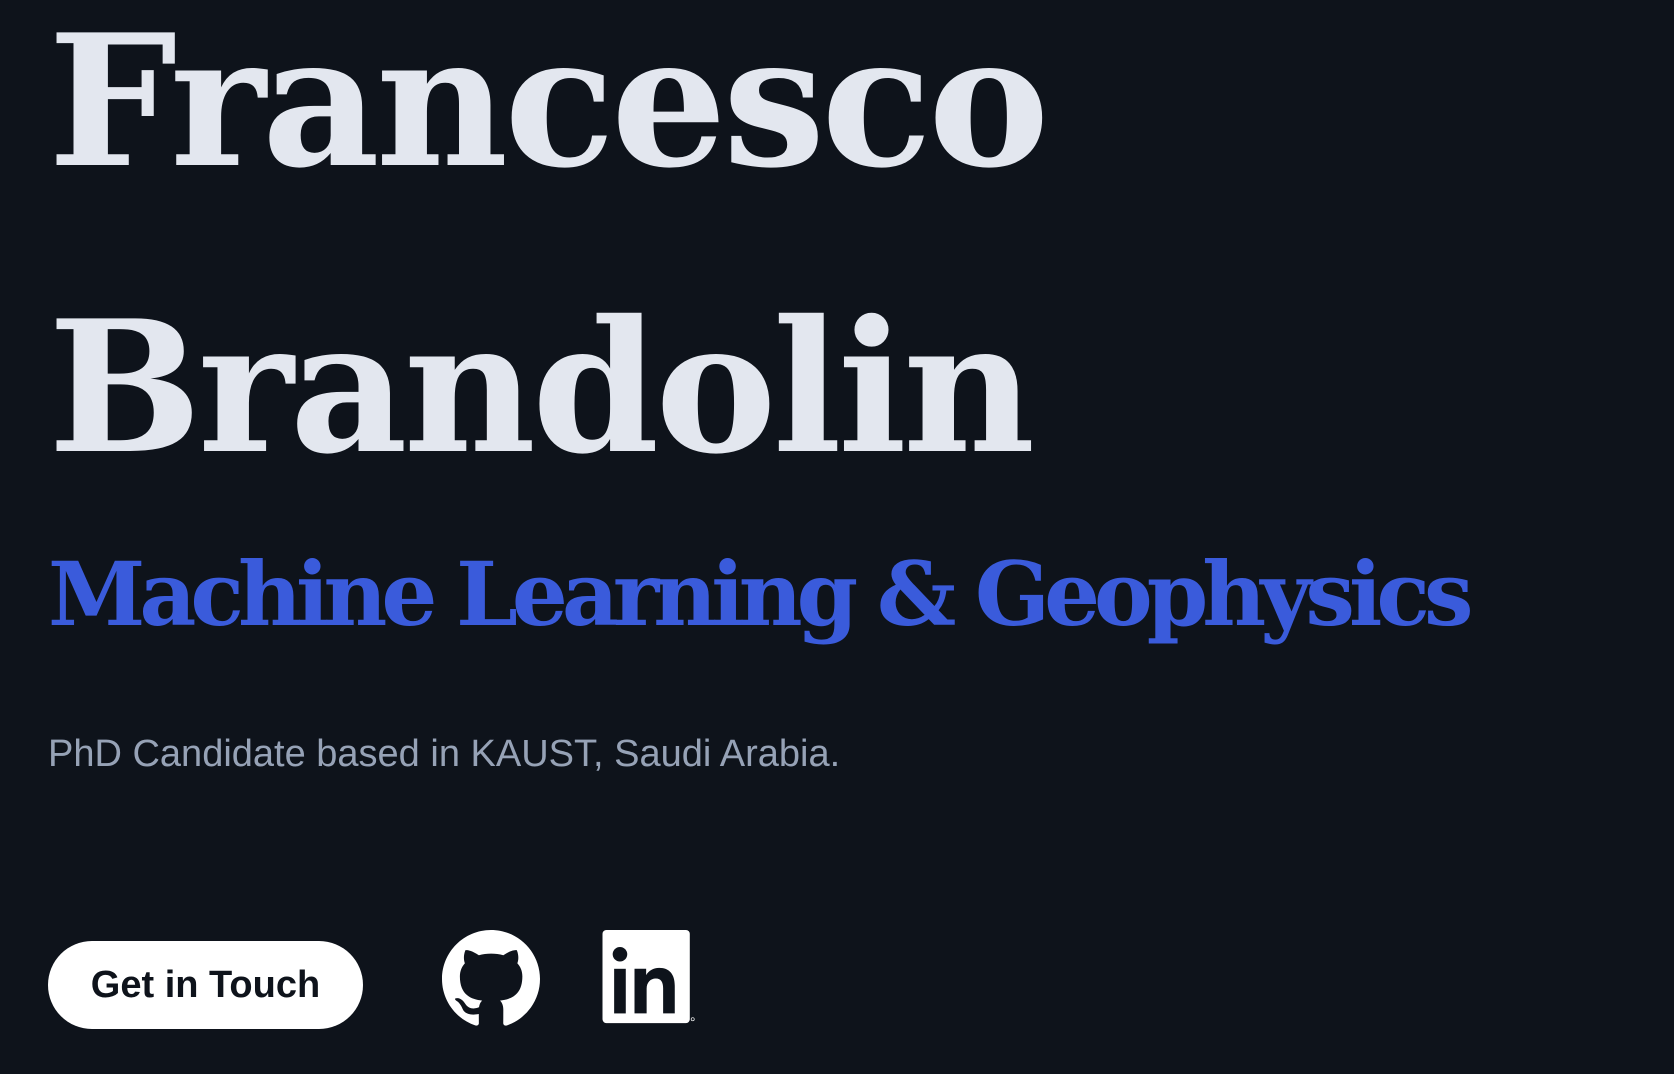 This screenshot has width=1674, height=1074. What do you see at coordinates (205, 985) in the screenshot?
I see `get-in-touch-button: Get in Touch` at bounding box center [205, 985].